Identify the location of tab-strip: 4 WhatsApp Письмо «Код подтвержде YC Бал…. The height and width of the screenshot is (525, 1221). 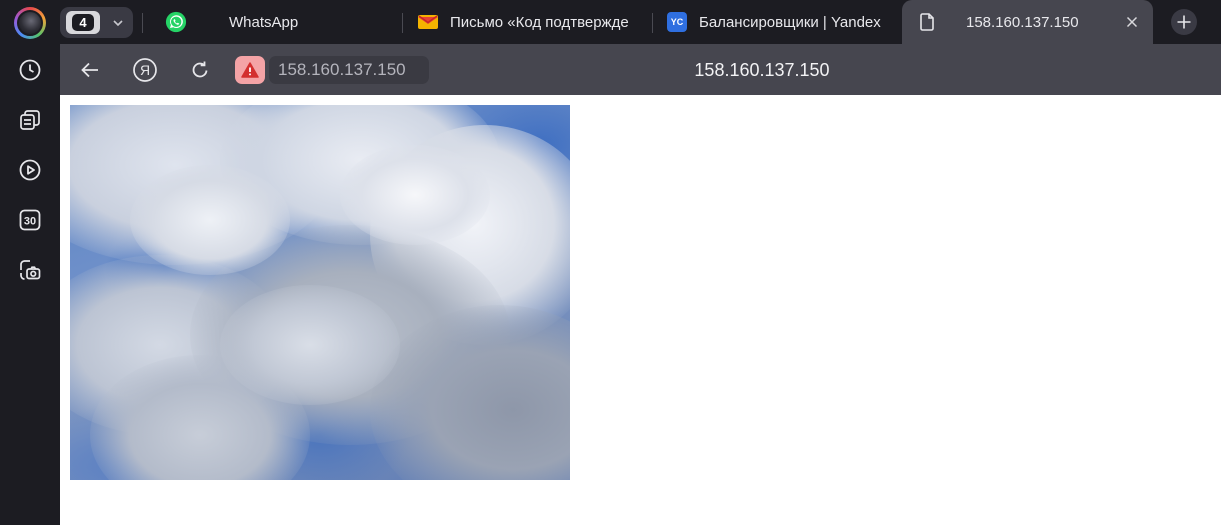
(640, 22).